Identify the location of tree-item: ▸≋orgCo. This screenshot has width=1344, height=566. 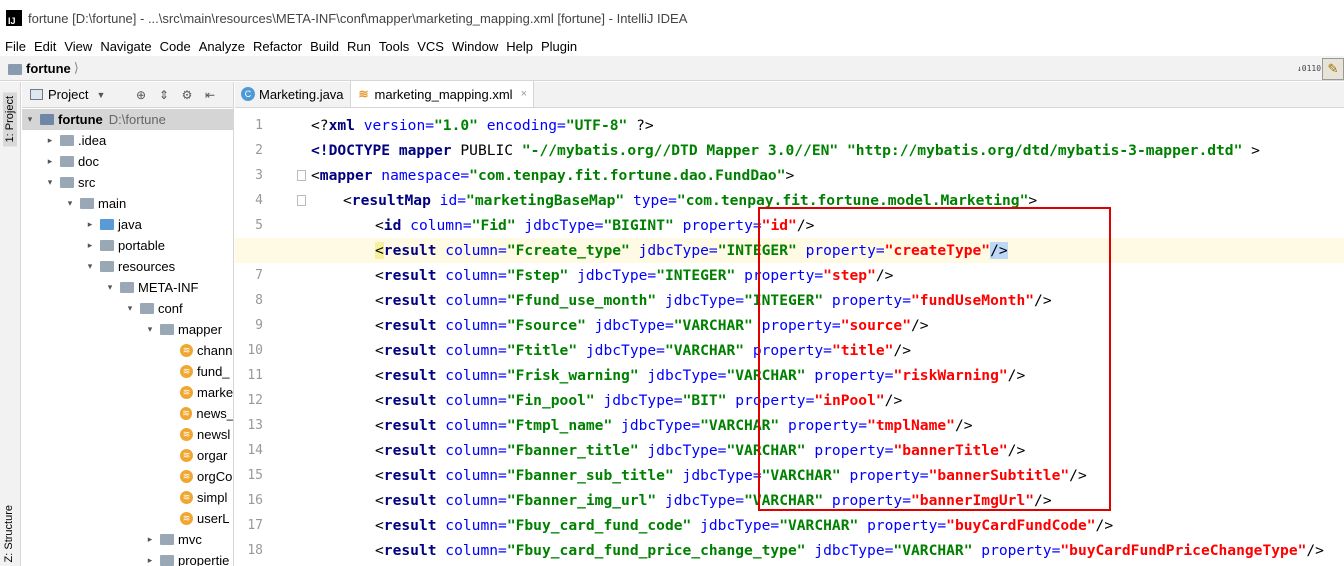
(127, 476).